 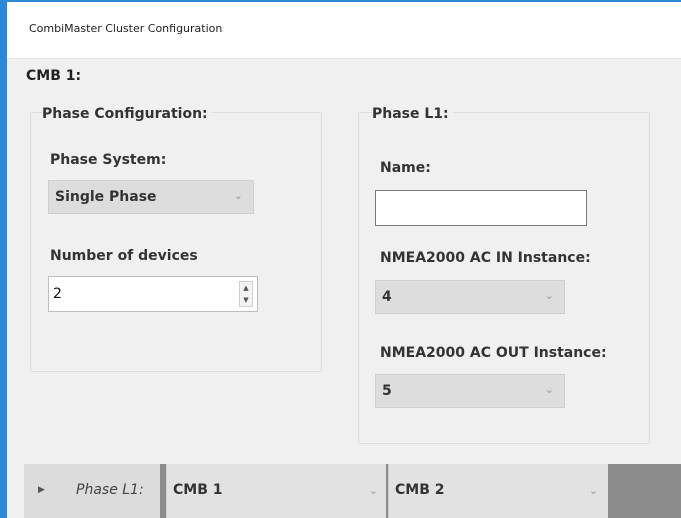 I want to click on devices-spinner: 2 ▲ ▼, so click(x=153, y=294).